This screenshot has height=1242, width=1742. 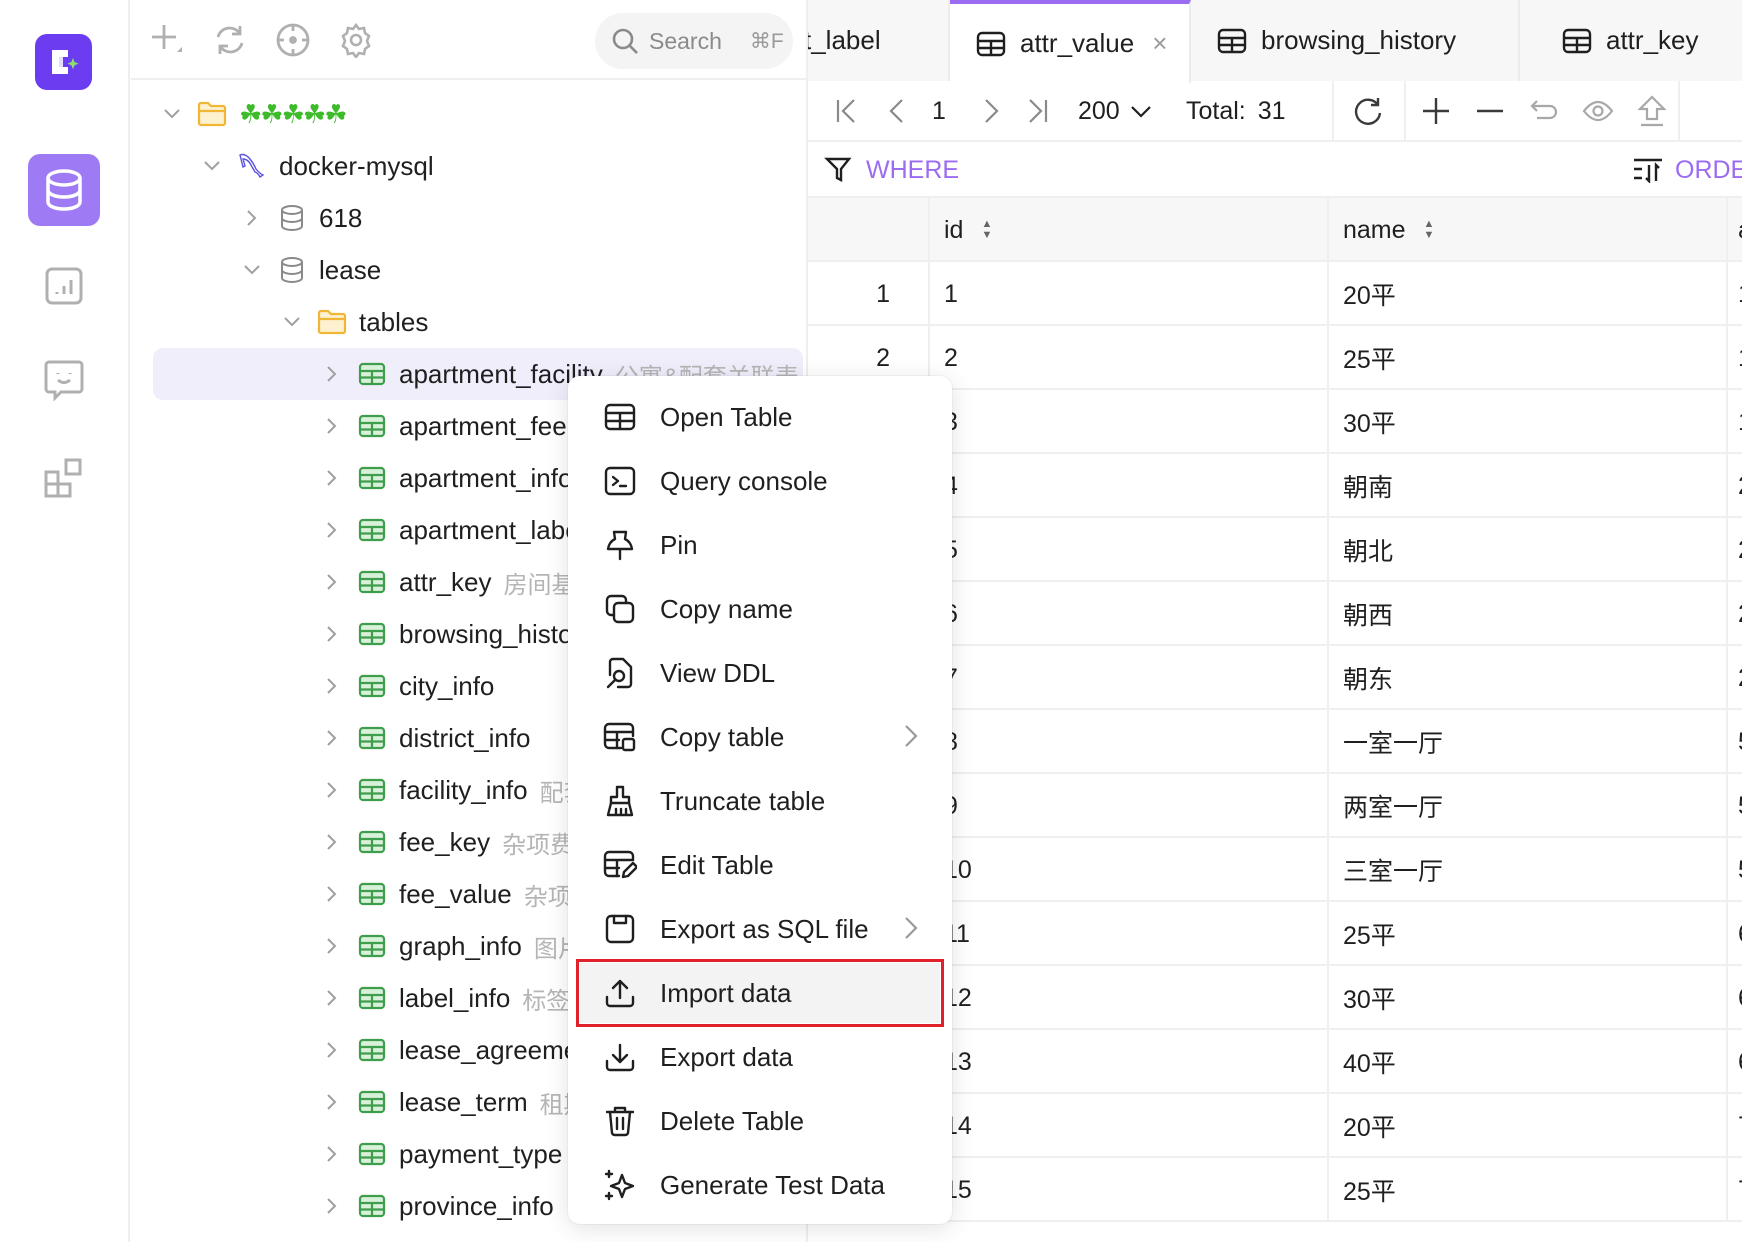 I want to click on menu-item-generate-test-data: Generate Test Data, so click(x=760, y=1185).